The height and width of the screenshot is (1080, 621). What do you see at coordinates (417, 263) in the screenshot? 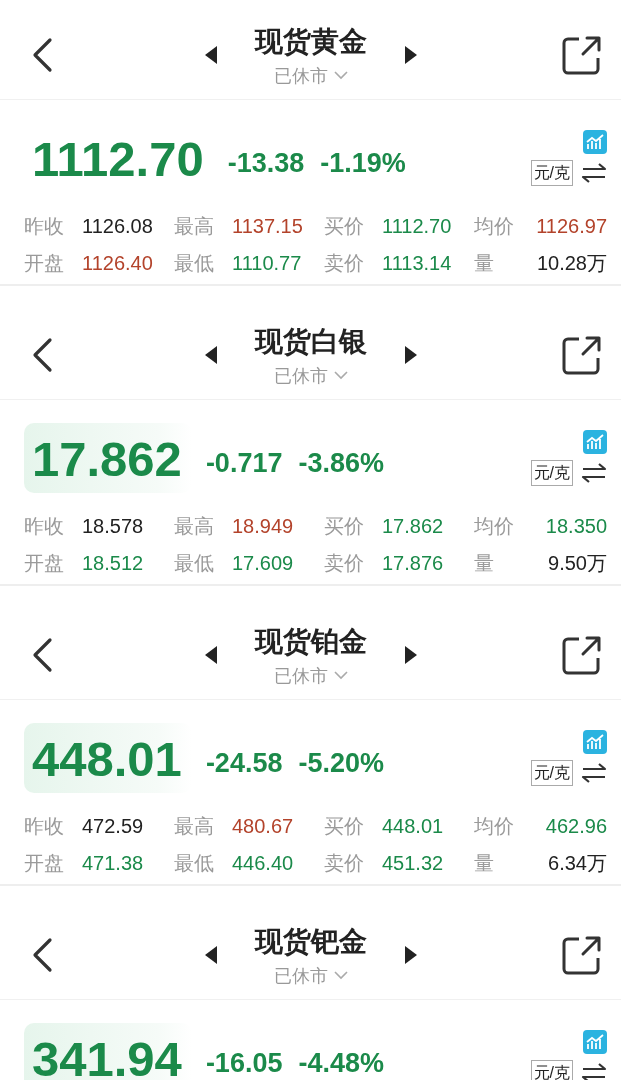
I see `stat-value: 1113.14` at bounding box center [417, 263].